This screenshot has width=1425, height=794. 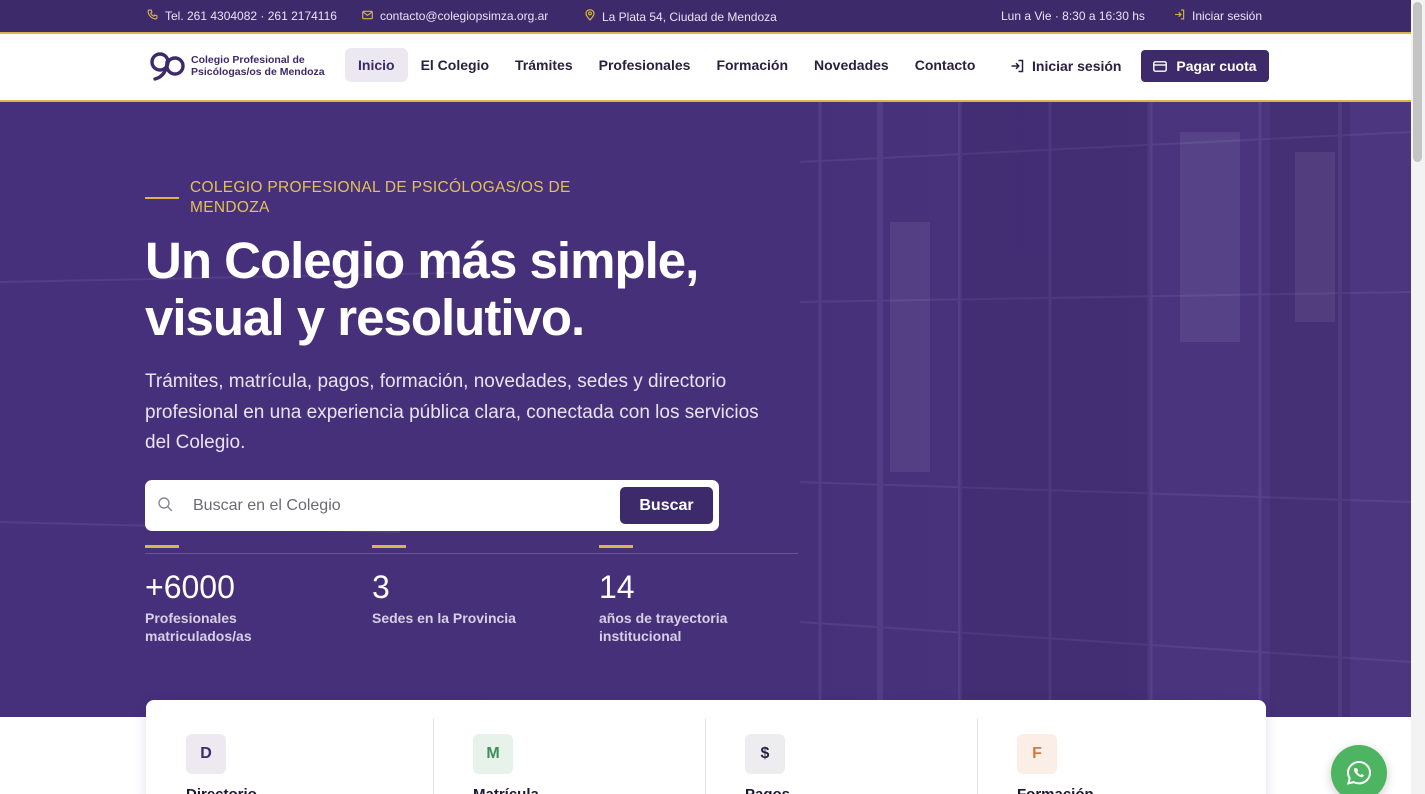 What do you see at coordinates (752, 65) in the screenshot?
I see `nav-link-formacion: Formación` at bounding box center [752, 65].